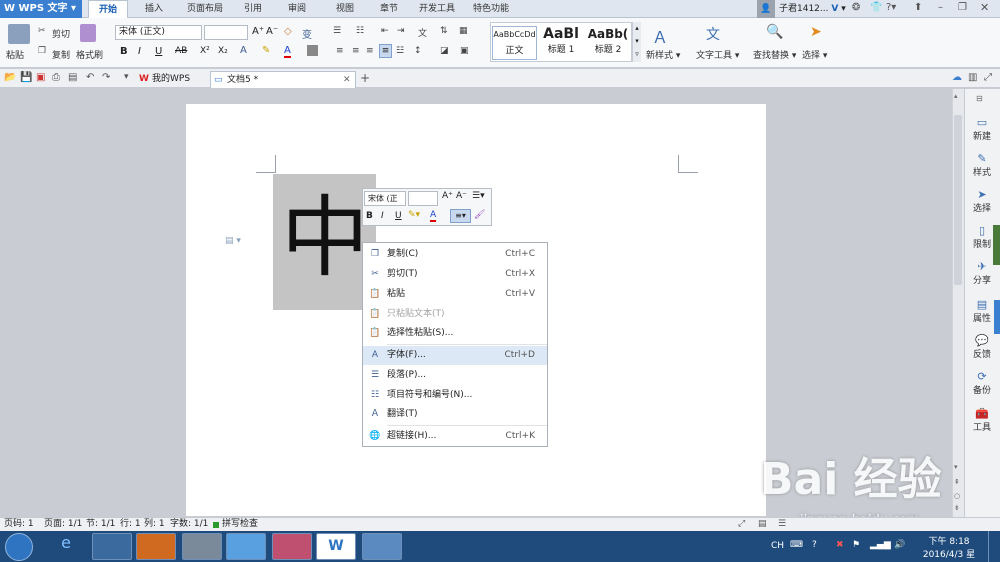  Describe the element at coordinates (19, 547) in the screenshot. I see `start-button` at that location.